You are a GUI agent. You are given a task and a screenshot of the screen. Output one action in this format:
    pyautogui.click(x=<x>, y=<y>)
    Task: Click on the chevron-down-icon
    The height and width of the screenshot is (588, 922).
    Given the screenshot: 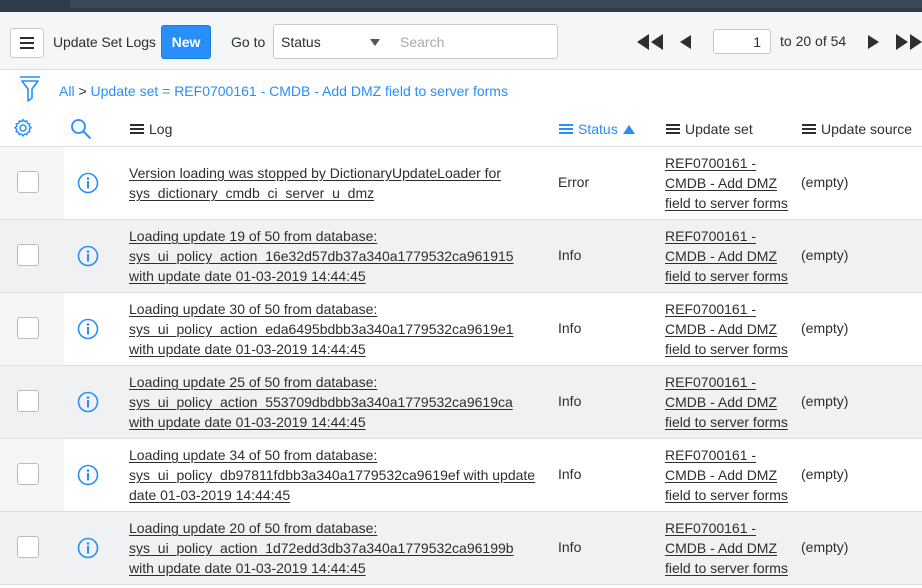 What is the action you would take?
    pyautogui.click(x=375, y=42)
    